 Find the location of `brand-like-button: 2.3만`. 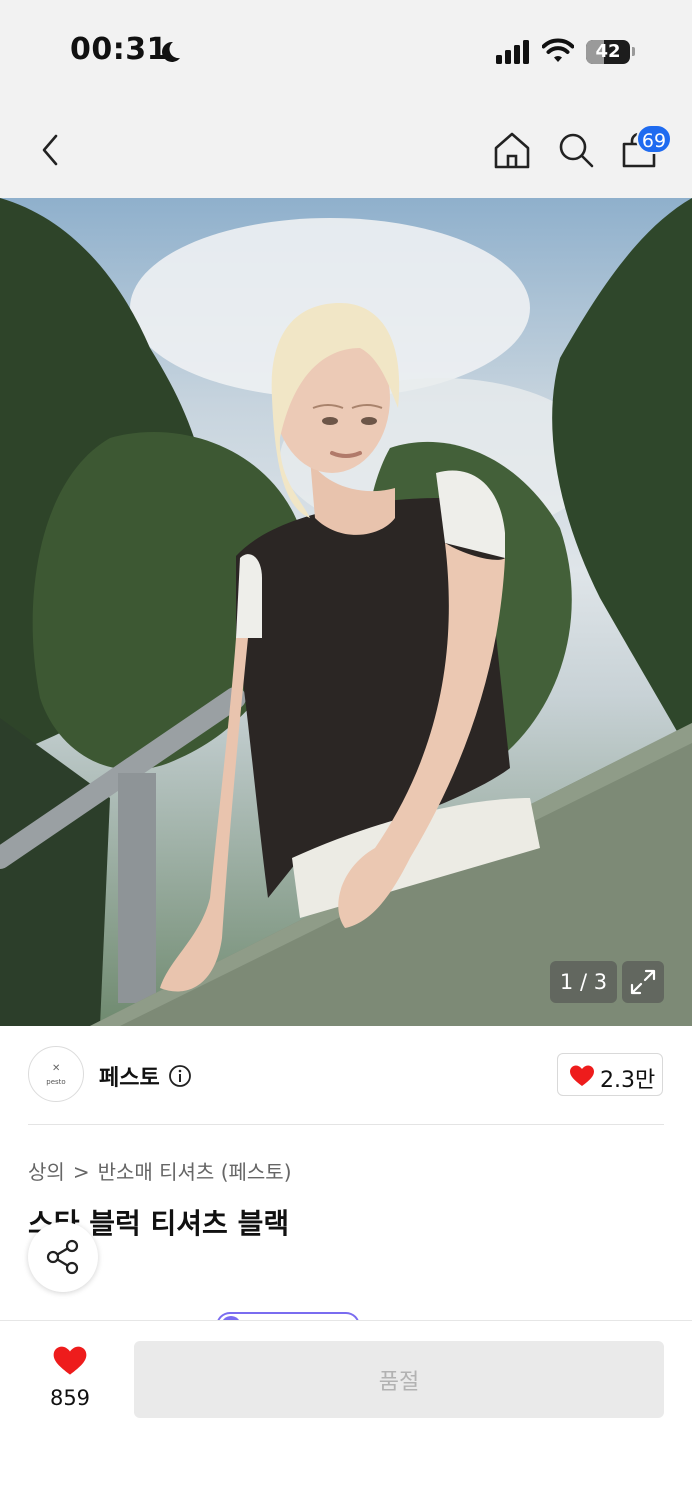

brand-like-button: 2.3만 is located at coordinates (610, 1074).